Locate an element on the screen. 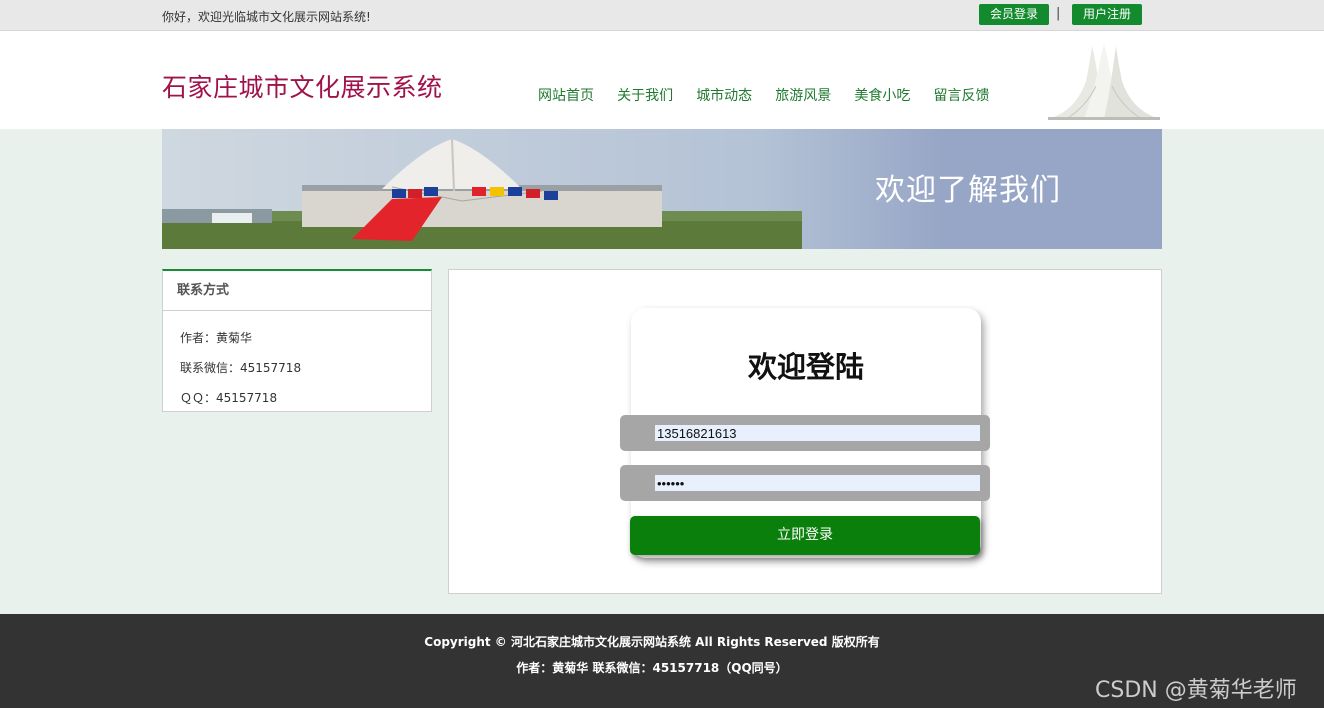 The height and width of the screenshot is (708, 1324). banner-tagline: 欢迎了解我们 is located at coordinates (968, 190).